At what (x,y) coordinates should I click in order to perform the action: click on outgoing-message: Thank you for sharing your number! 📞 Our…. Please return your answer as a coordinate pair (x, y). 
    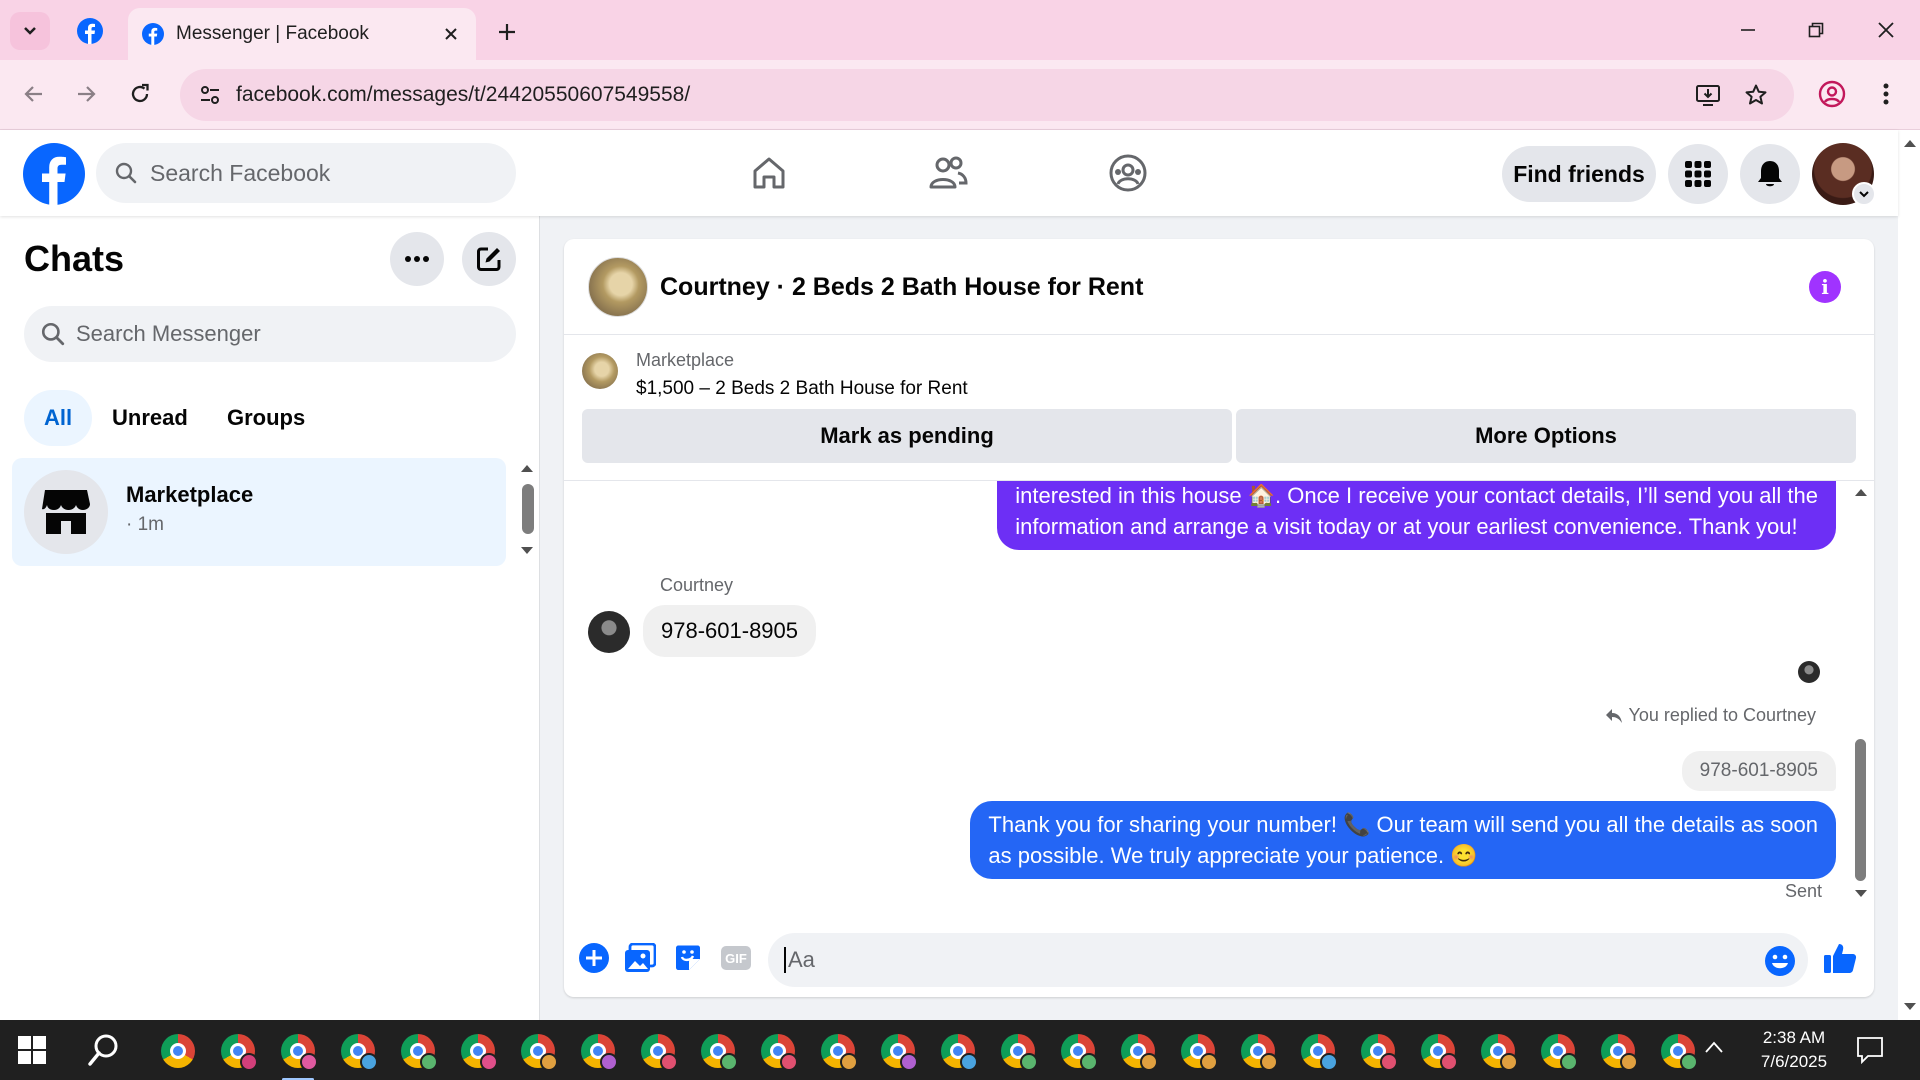
    Looking at the image, I should click on (1403, 840).